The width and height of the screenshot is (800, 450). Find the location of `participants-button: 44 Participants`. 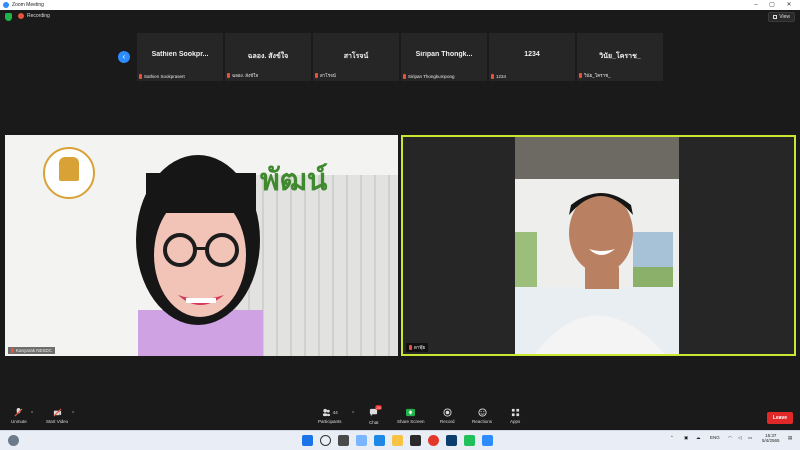

participants-button: 44 Participants is located at coordinates (330, 416).